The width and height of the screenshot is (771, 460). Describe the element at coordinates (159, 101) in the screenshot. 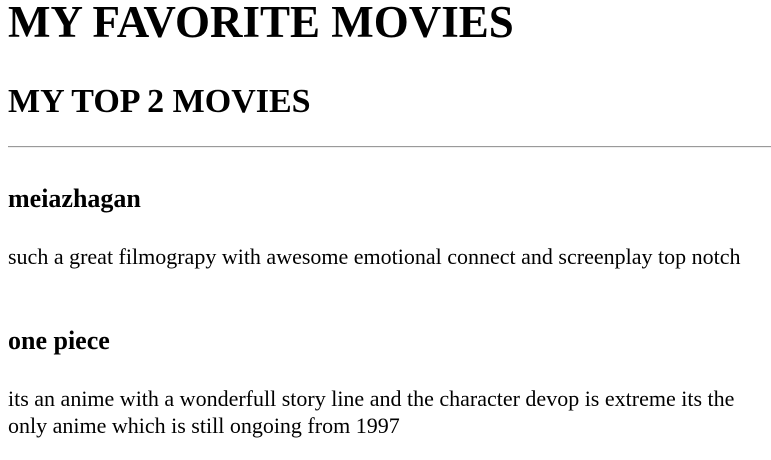

I see `page-subtitle: MY TOP 2 MOVIES` at that location.